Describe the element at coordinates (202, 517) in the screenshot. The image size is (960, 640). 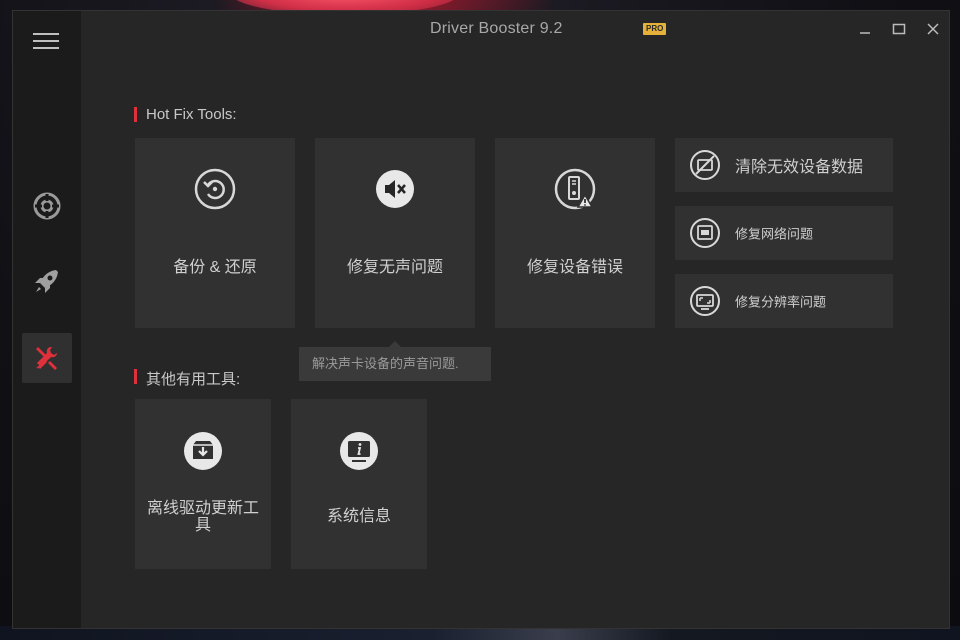
I see `tile-label: 离线驱动更新工具` at that location.